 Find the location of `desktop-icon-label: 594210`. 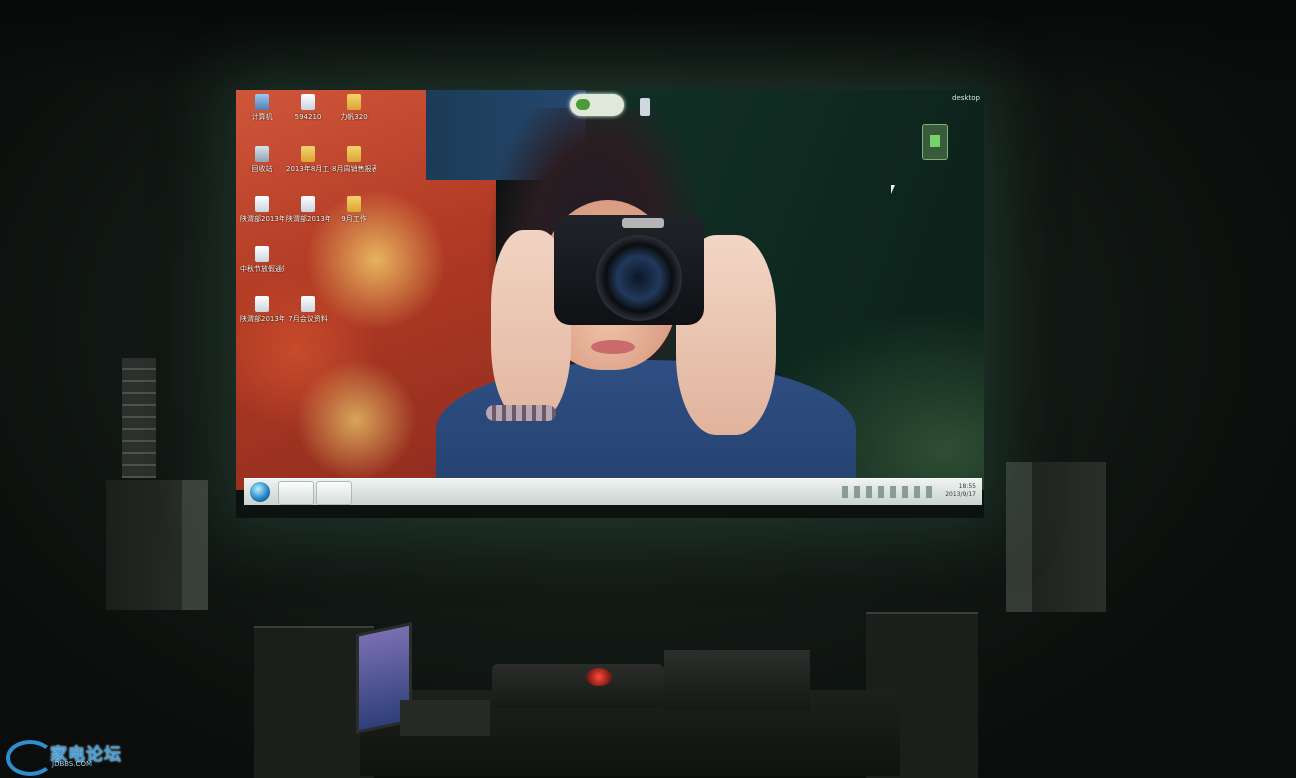

desktop-icon-label: 594210 is located at coordinates (308, 117).